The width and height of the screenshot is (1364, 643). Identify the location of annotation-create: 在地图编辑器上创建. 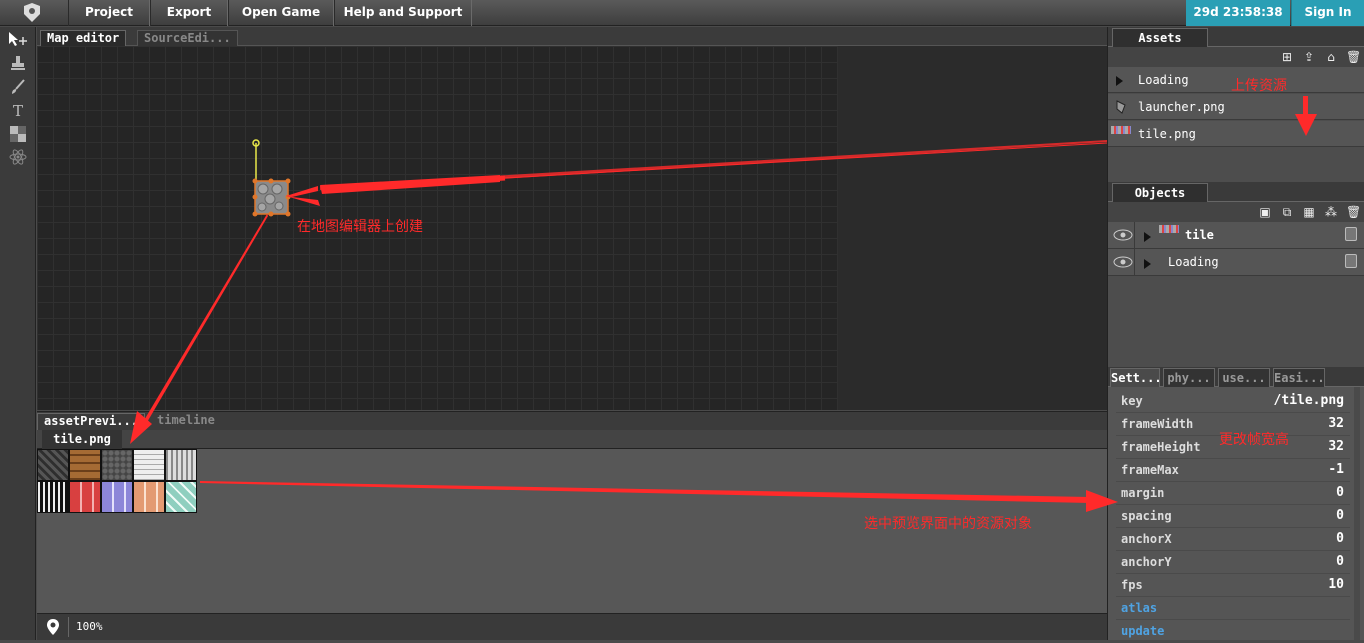
(360, 227).